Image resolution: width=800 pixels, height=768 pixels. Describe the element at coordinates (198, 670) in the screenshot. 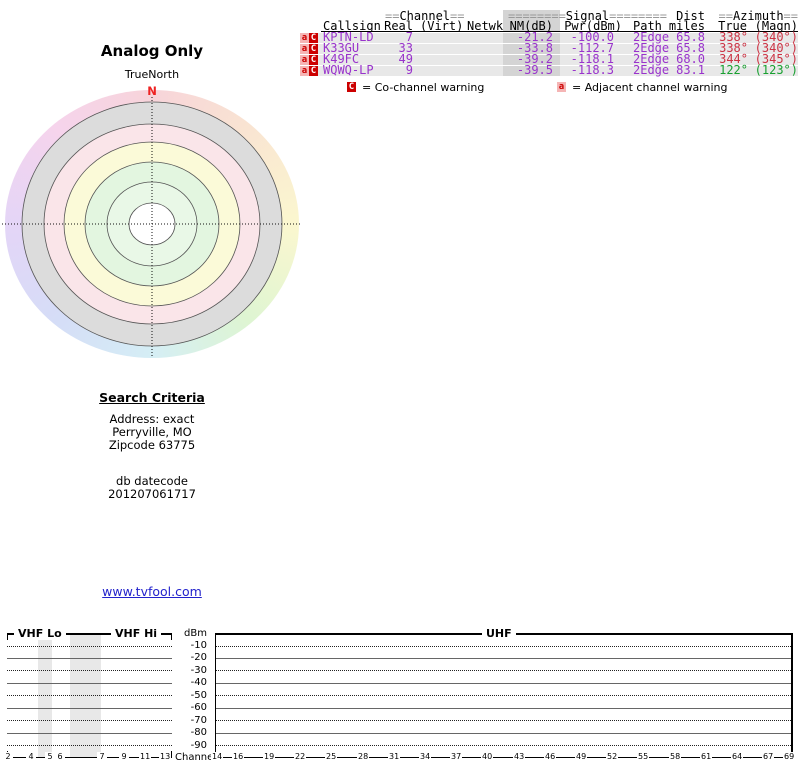

I see `dbm-tick-label: -30` at that location.